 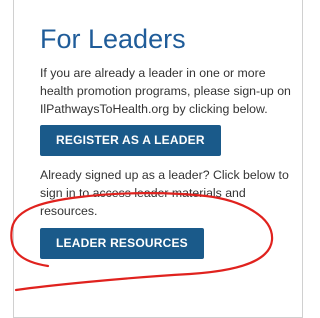 What do you see at coordinates (69, 211) in the screenshot?
I see `signed-up-line: resources.` at bounding box center [69, 211].